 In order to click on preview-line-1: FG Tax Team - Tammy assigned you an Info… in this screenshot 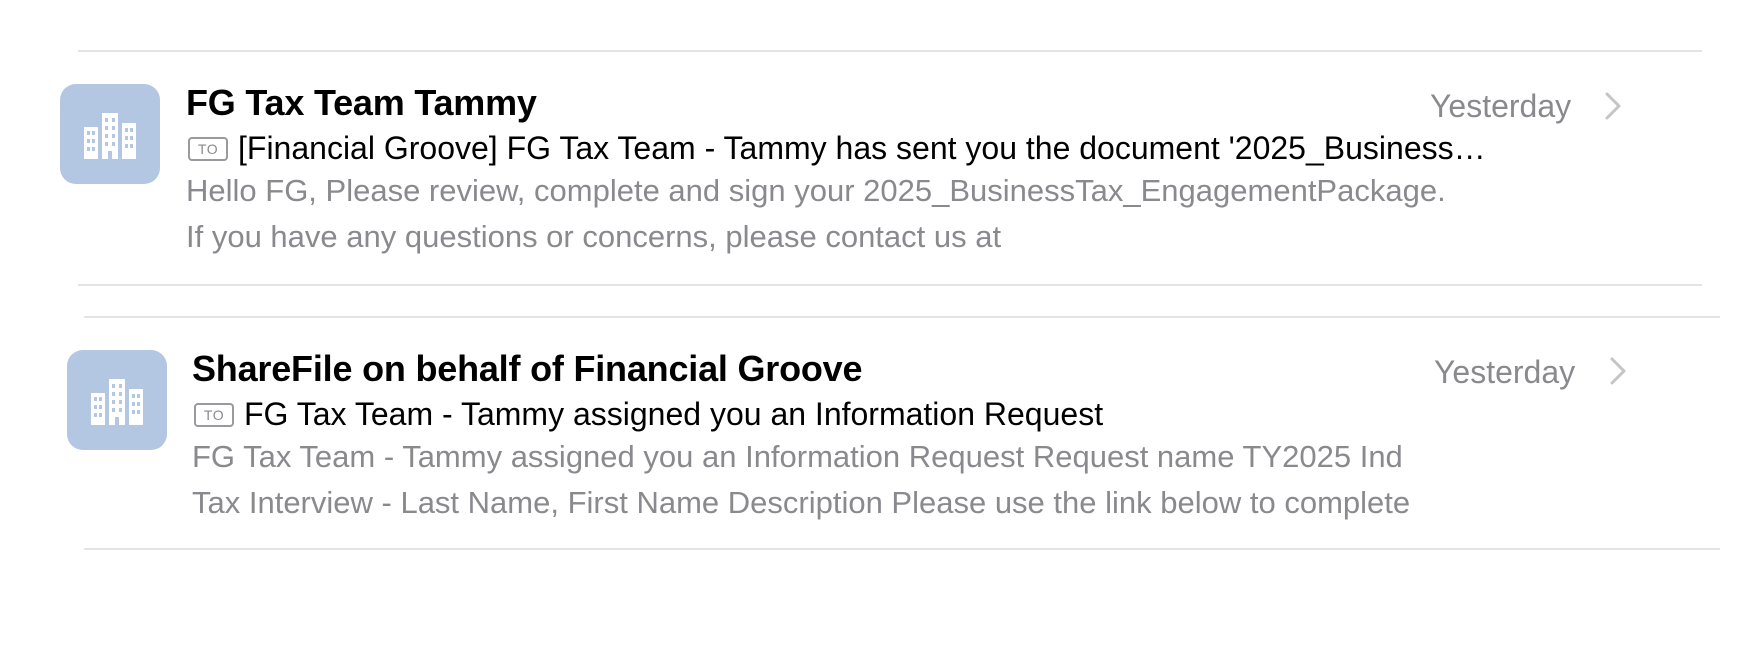, I will do `click(797, 456)`.